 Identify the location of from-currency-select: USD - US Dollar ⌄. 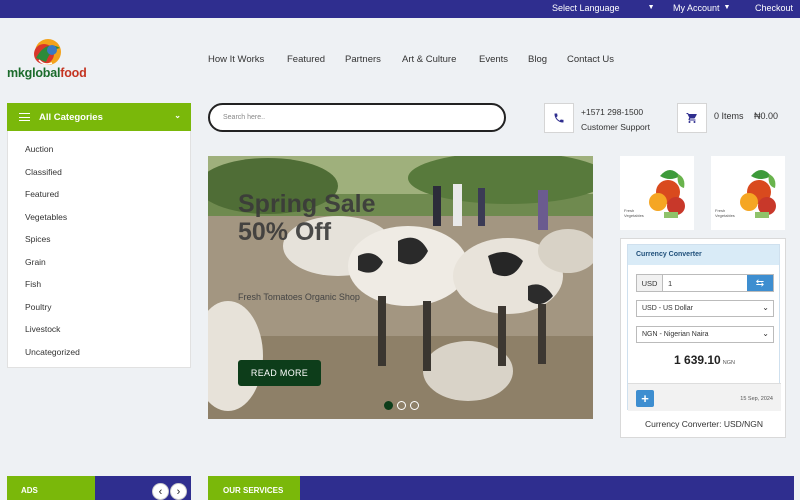
(705, 308).